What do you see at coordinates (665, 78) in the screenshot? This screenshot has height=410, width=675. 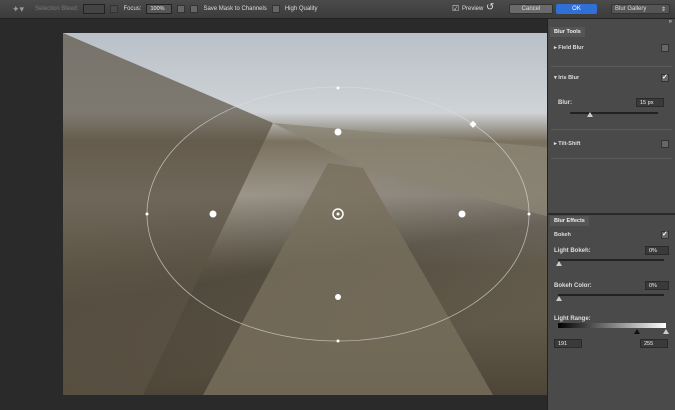 I see `iris-blur-checkbox: ✓` at bounding box center [665, 78].